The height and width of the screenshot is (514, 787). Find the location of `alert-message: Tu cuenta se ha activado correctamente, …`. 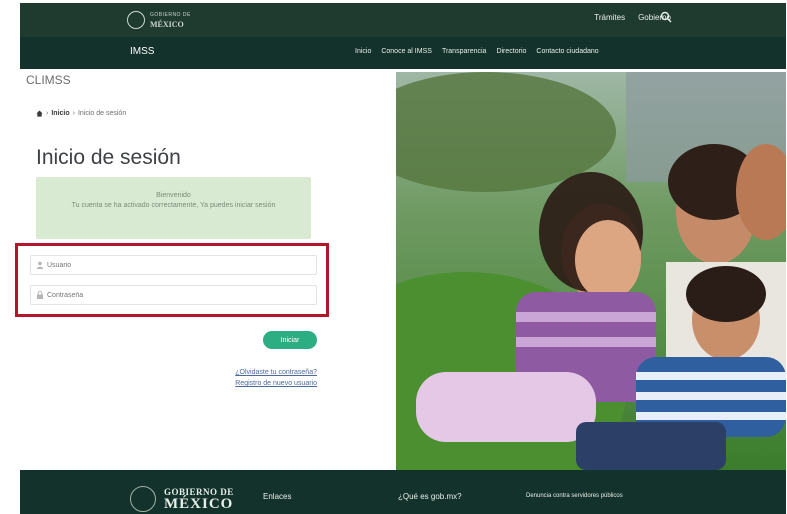

alert-message: Tu cuenta se ha activado correctamente, … is located at coordinates (173, 205).